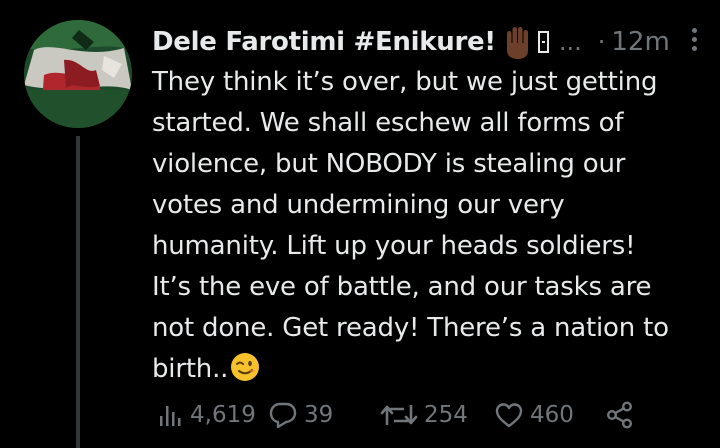 This screenshot has width=720, height=448. I want to click on reply-icon, so click(283, 415).